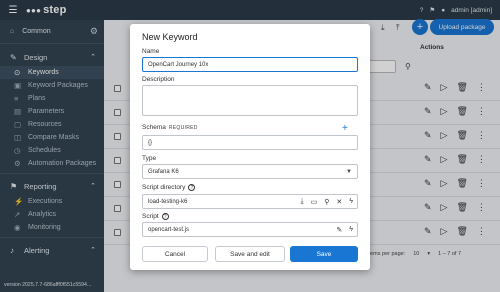 This screenshot has width=500, height=292. Describe the element at coordinates (250, 171) in the screenshot. I see `type-select: Grafana K6 ▼` at that location.